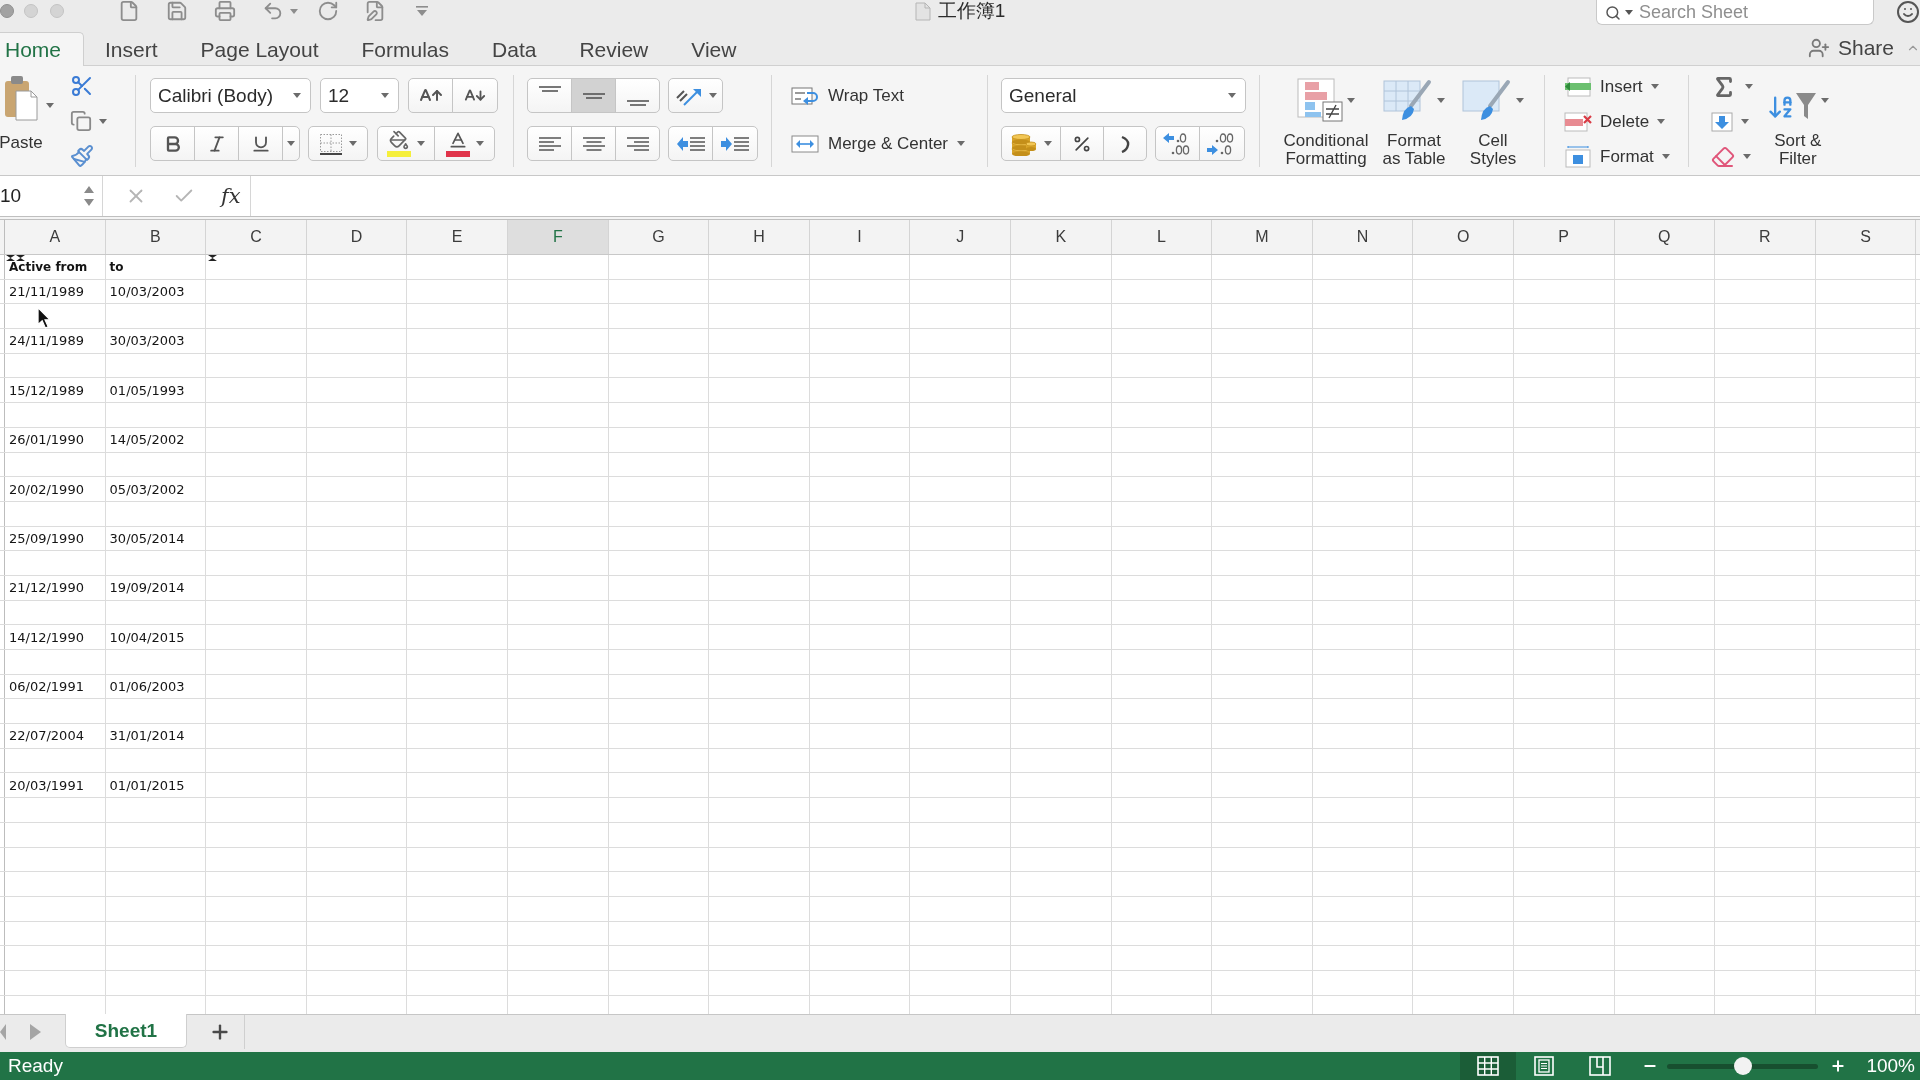 The width and height of the screenshot is (1920, 1080). I want to click on align-left-button, so click(549, 143).